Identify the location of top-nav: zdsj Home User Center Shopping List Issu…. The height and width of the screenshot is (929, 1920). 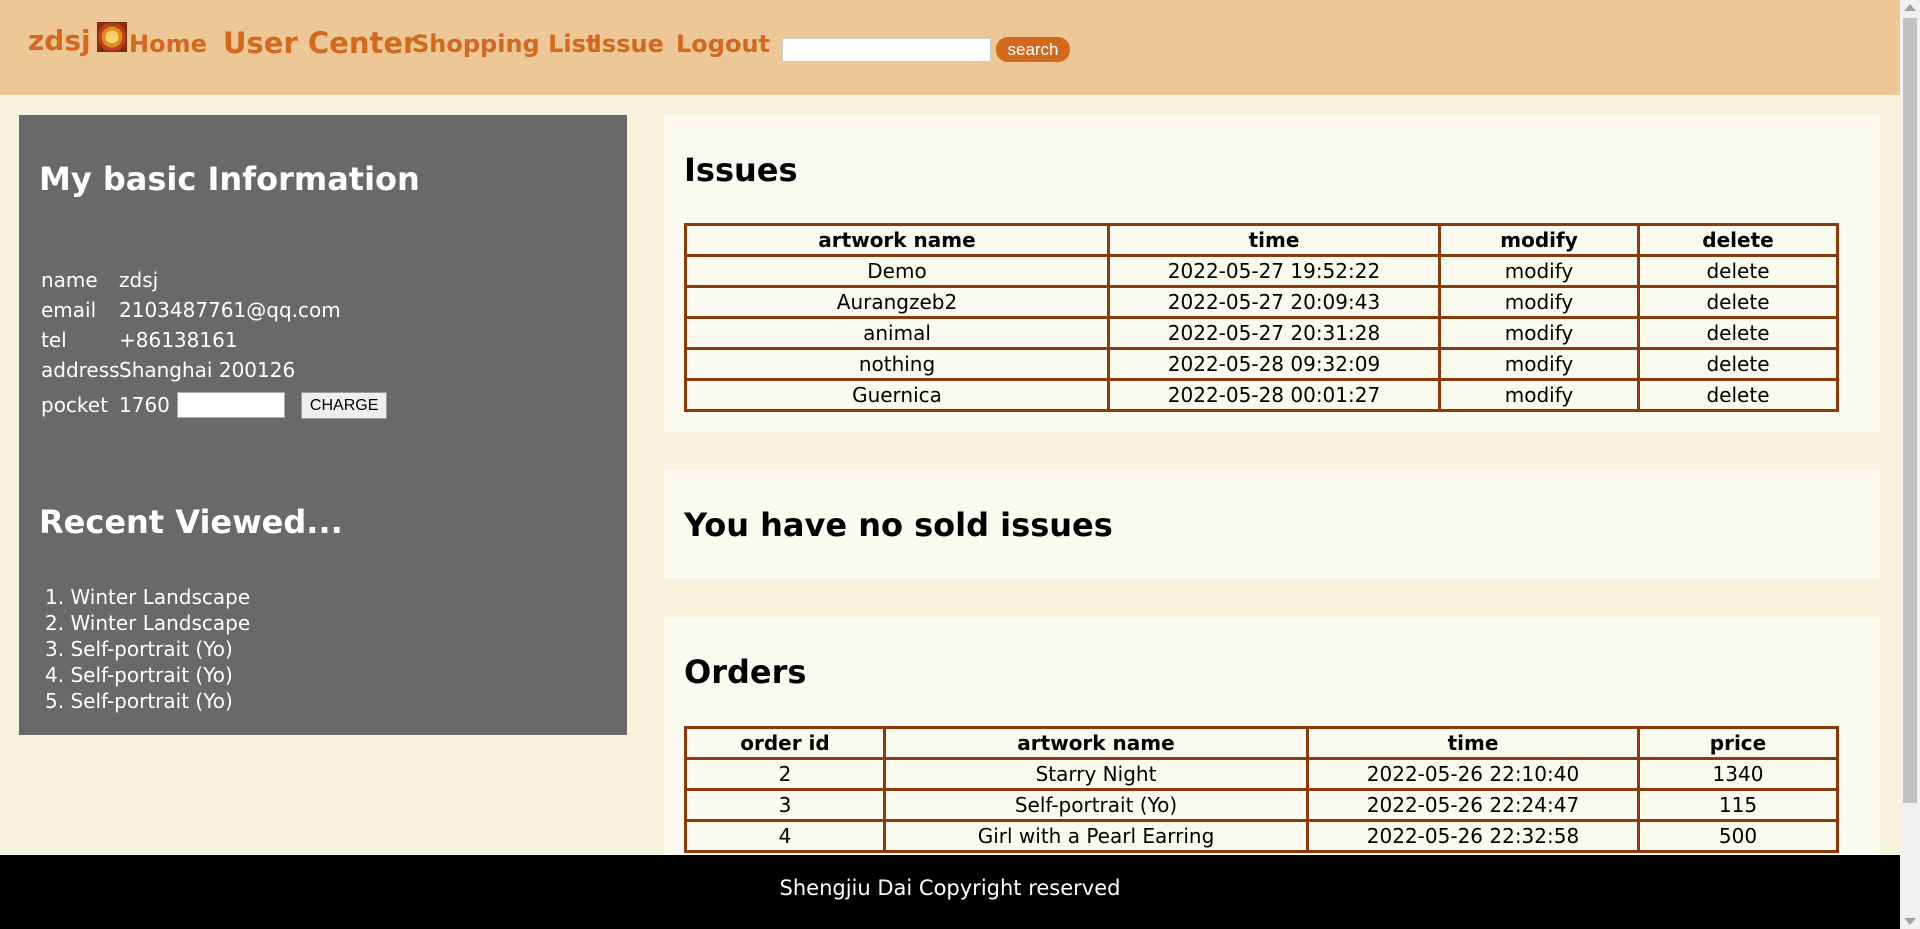
(950, 47).